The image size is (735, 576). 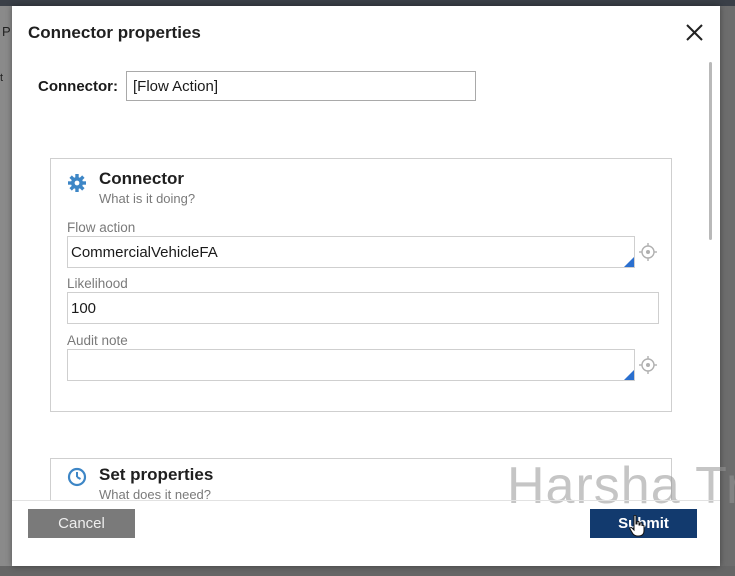 What do you see at coordinates (114, 32) in the screenshot?
I see `dialog-title: Connector properties` at bounding box center [114, 32].